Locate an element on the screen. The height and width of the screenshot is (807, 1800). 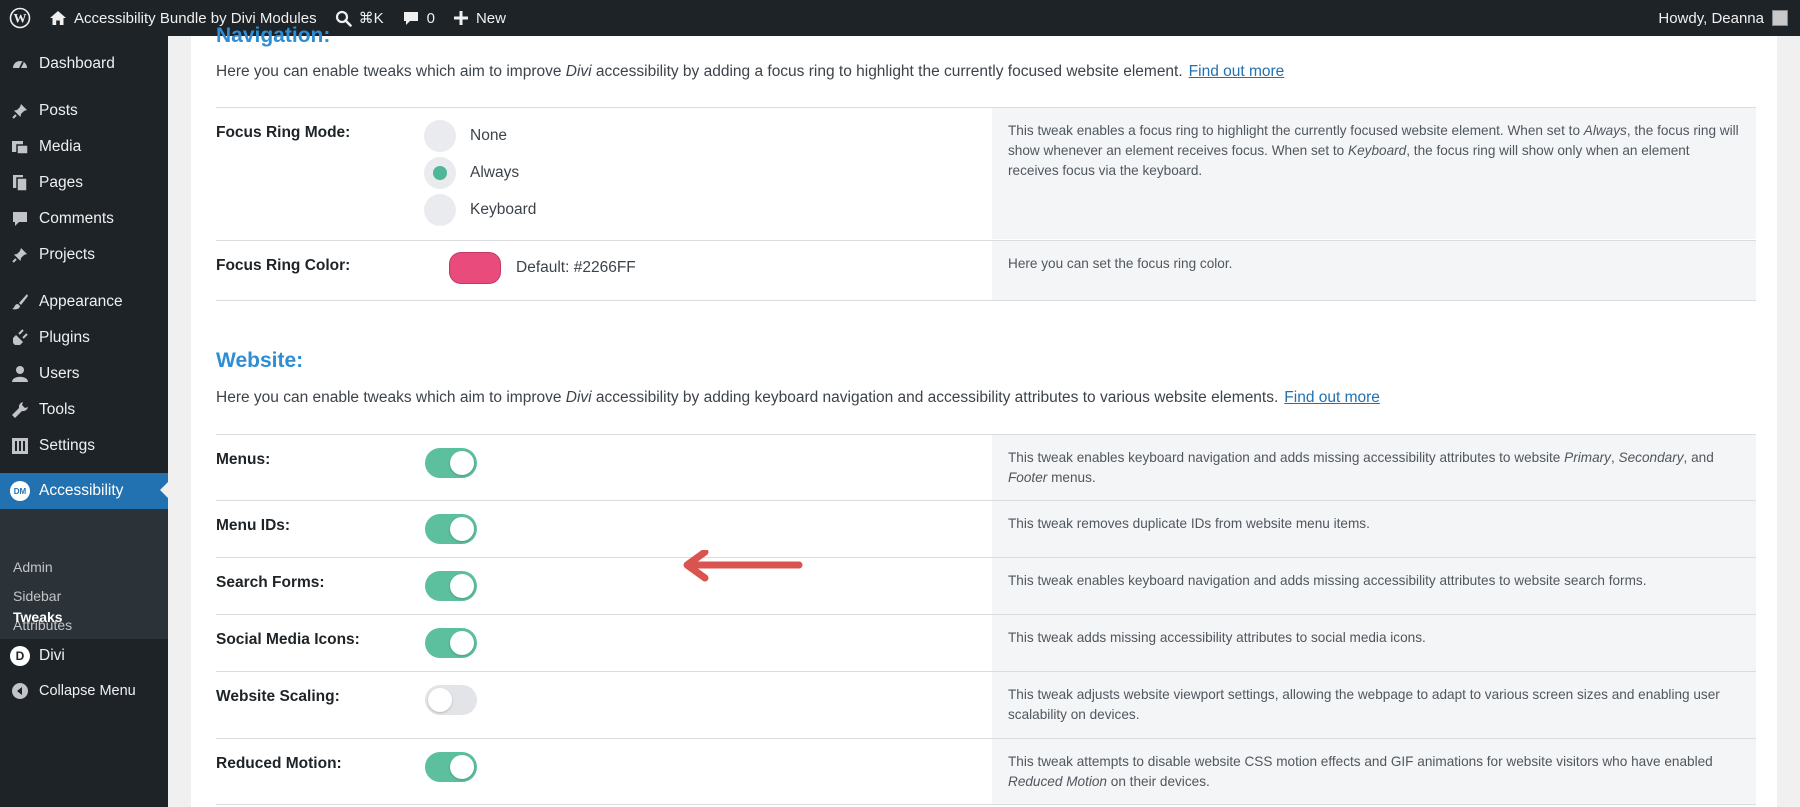
focus-ring-mode-label: Focus Ring Mode: is located at coordinates (283, 132).